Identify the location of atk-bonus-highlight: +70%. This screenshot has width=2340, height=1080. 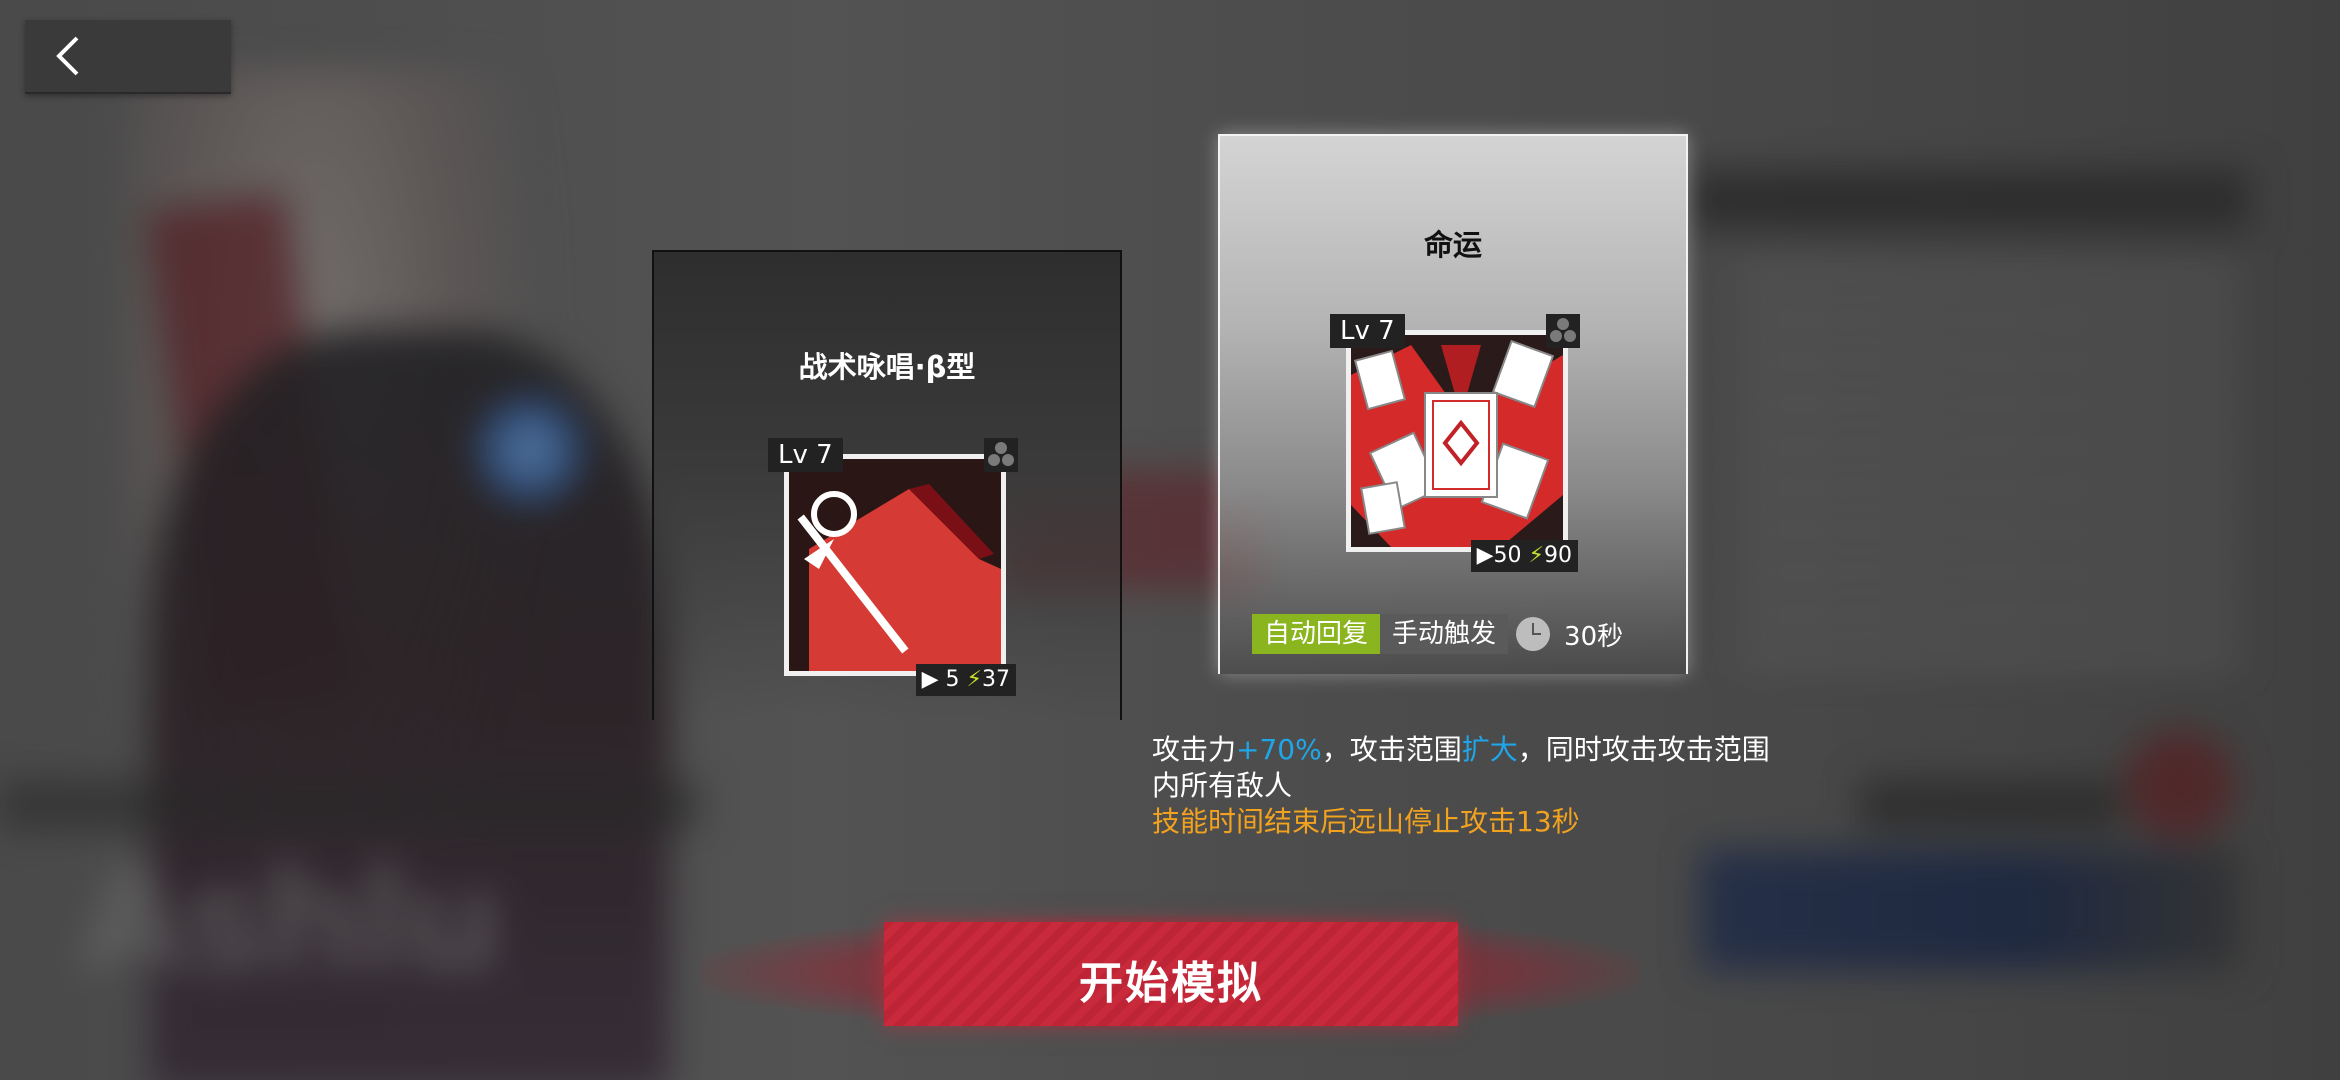
(1279, 749).